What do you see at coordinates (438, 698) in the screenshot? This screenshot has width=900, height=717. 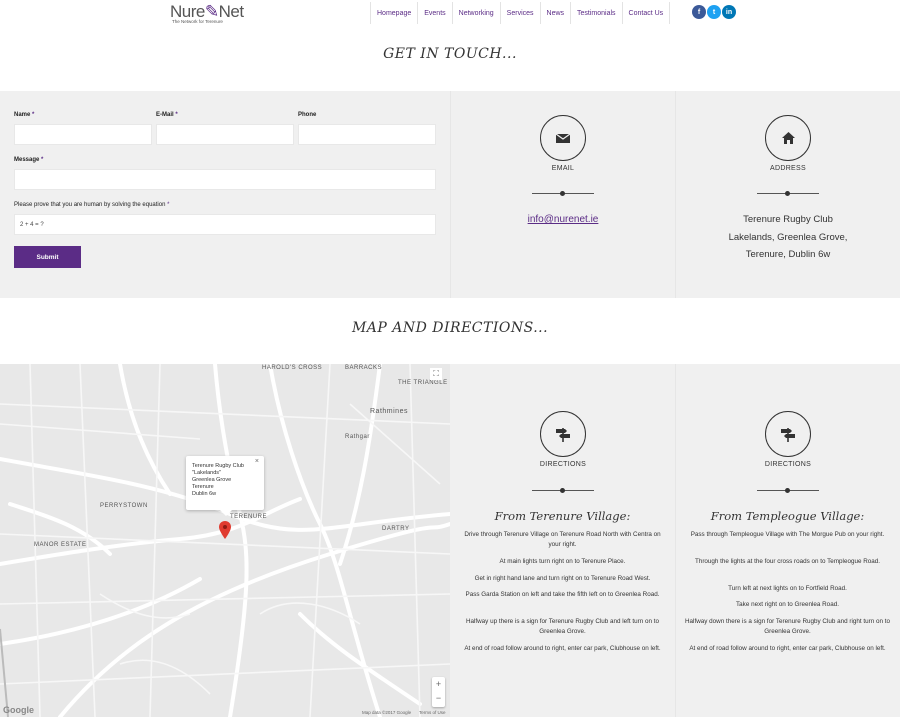 I see `zoom-out-icon: −` at bounding box center [438, 698].